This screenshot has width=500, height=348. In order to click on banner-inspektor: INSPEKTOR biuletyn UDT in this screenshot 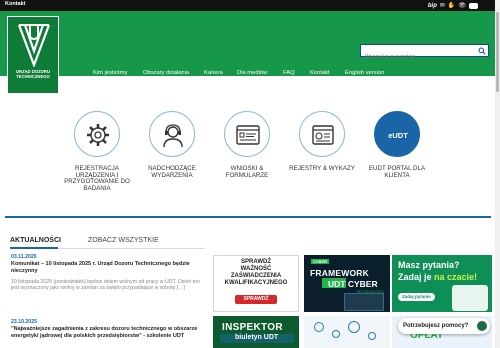, I will do `click(256, 332)`.